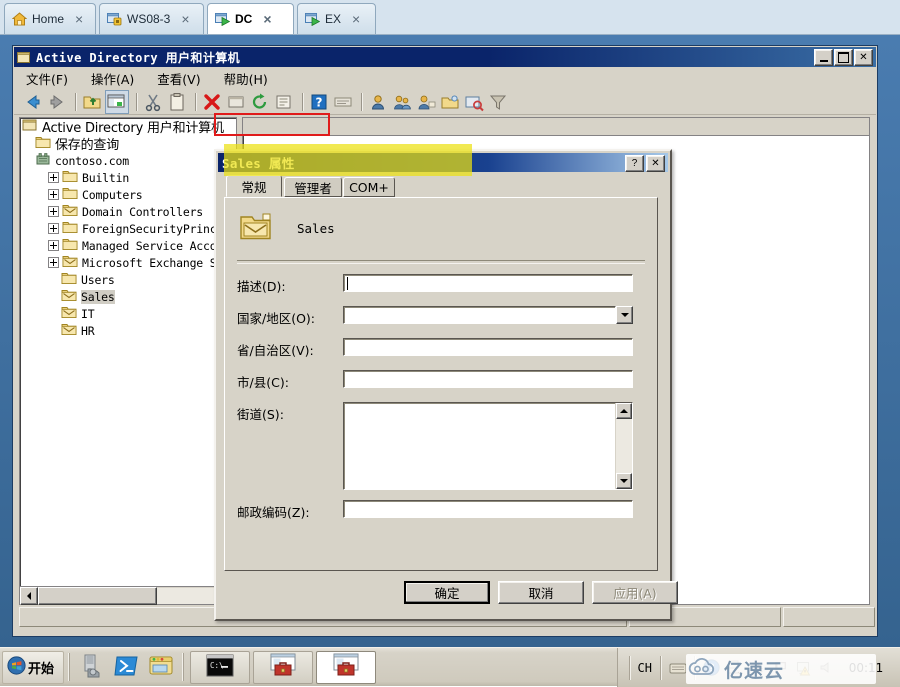 The width and height of the screenshot is (900, 687). What do you see at coordinates (474, 102) in the screenshot?
I see `find-icon` at bounding box center [474, 102].